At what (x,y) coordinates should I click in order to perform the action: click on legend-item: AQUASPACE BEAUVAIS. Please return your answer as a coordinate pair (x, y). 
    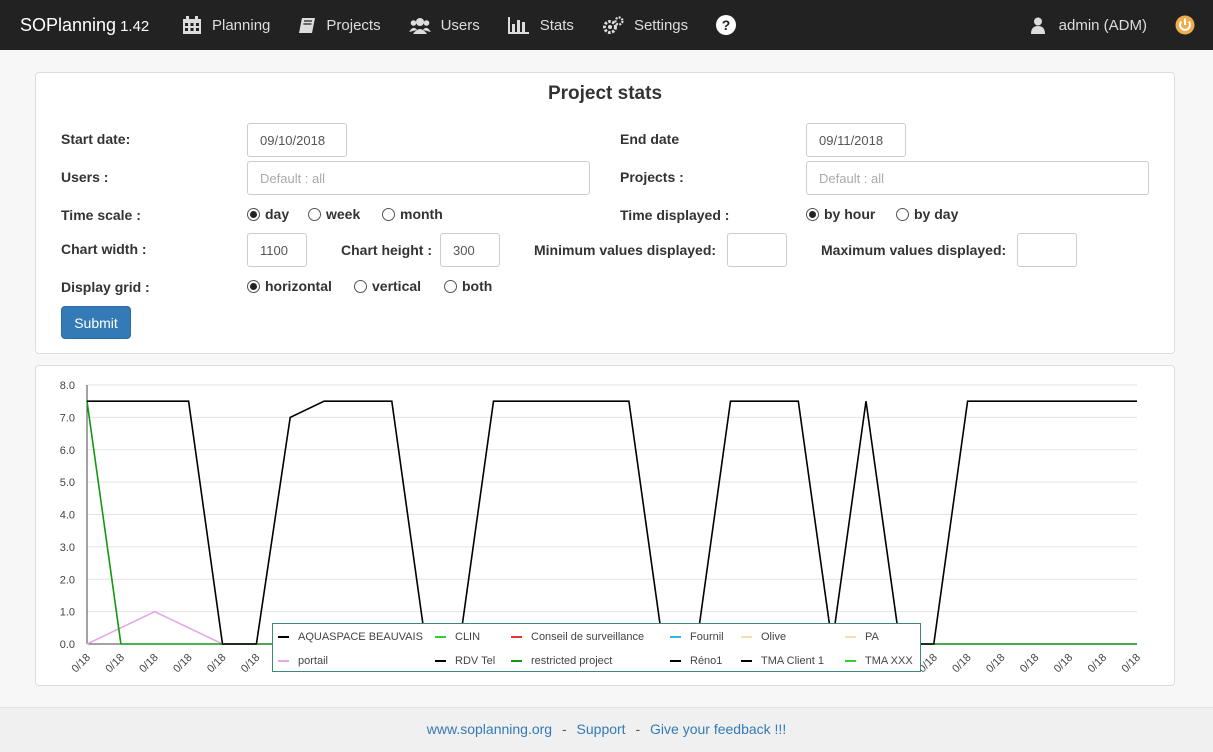
    Looking at the image, I should click on (350, 637).